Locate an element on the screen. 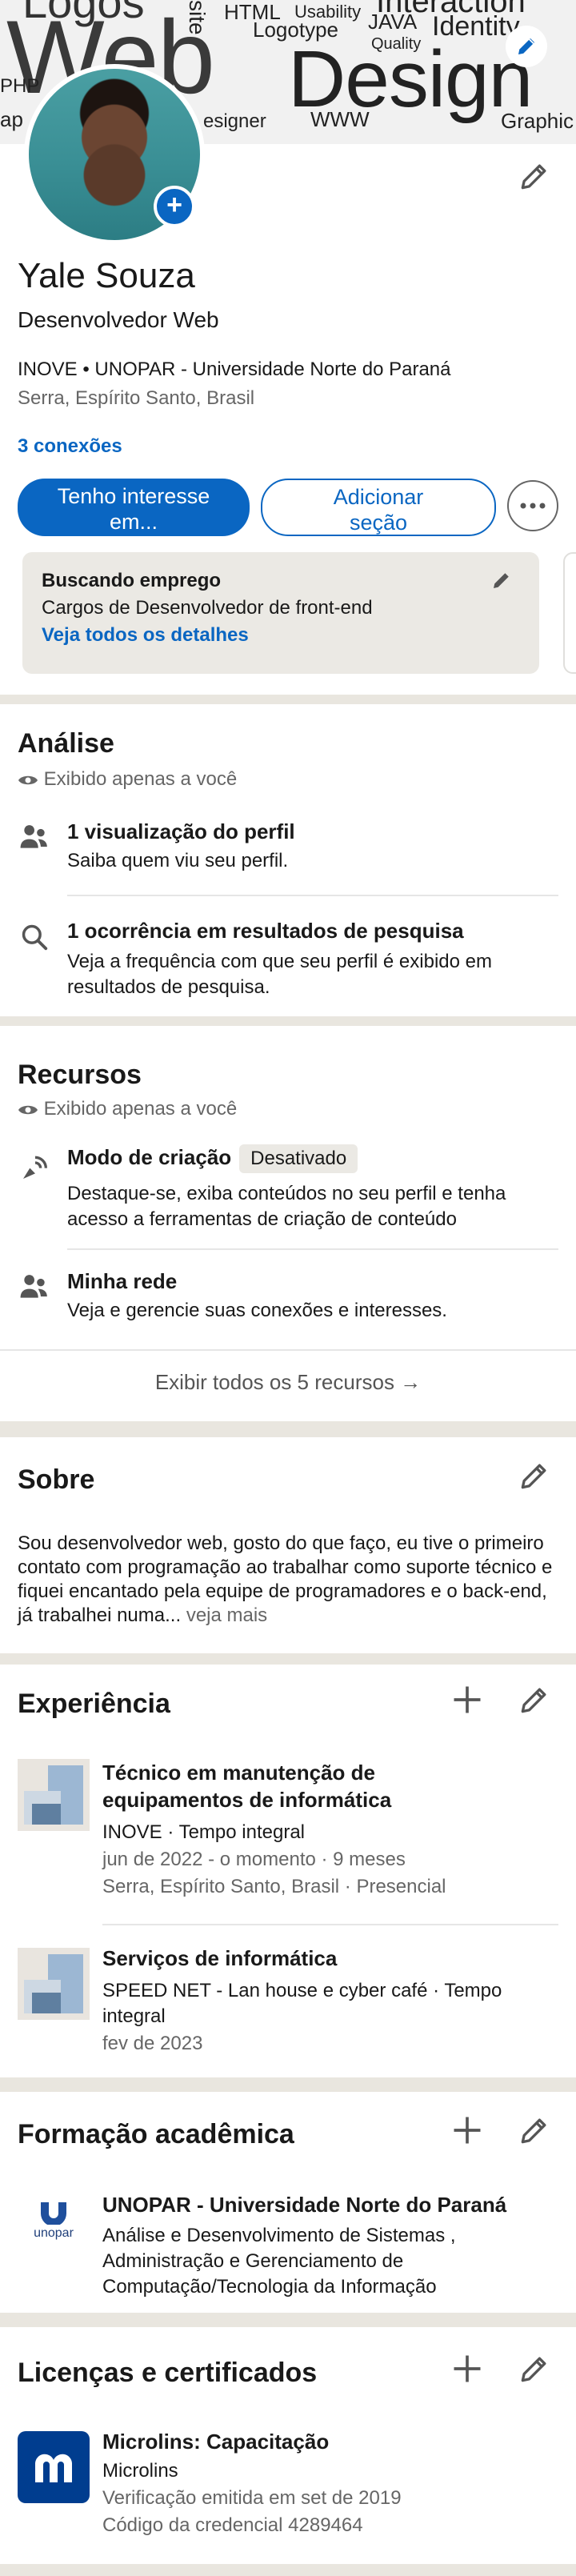 The image size is (576, 2576). banner-edit-button is located at coordinates (526, 46).